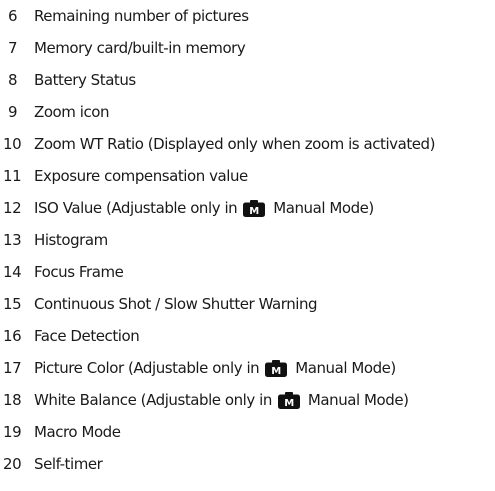 Image resolution: width=495 pixels, height=491 pixels. Describe the element at coordinates (12, 432) in the screenshot. I see `item-number: 19` at that location.